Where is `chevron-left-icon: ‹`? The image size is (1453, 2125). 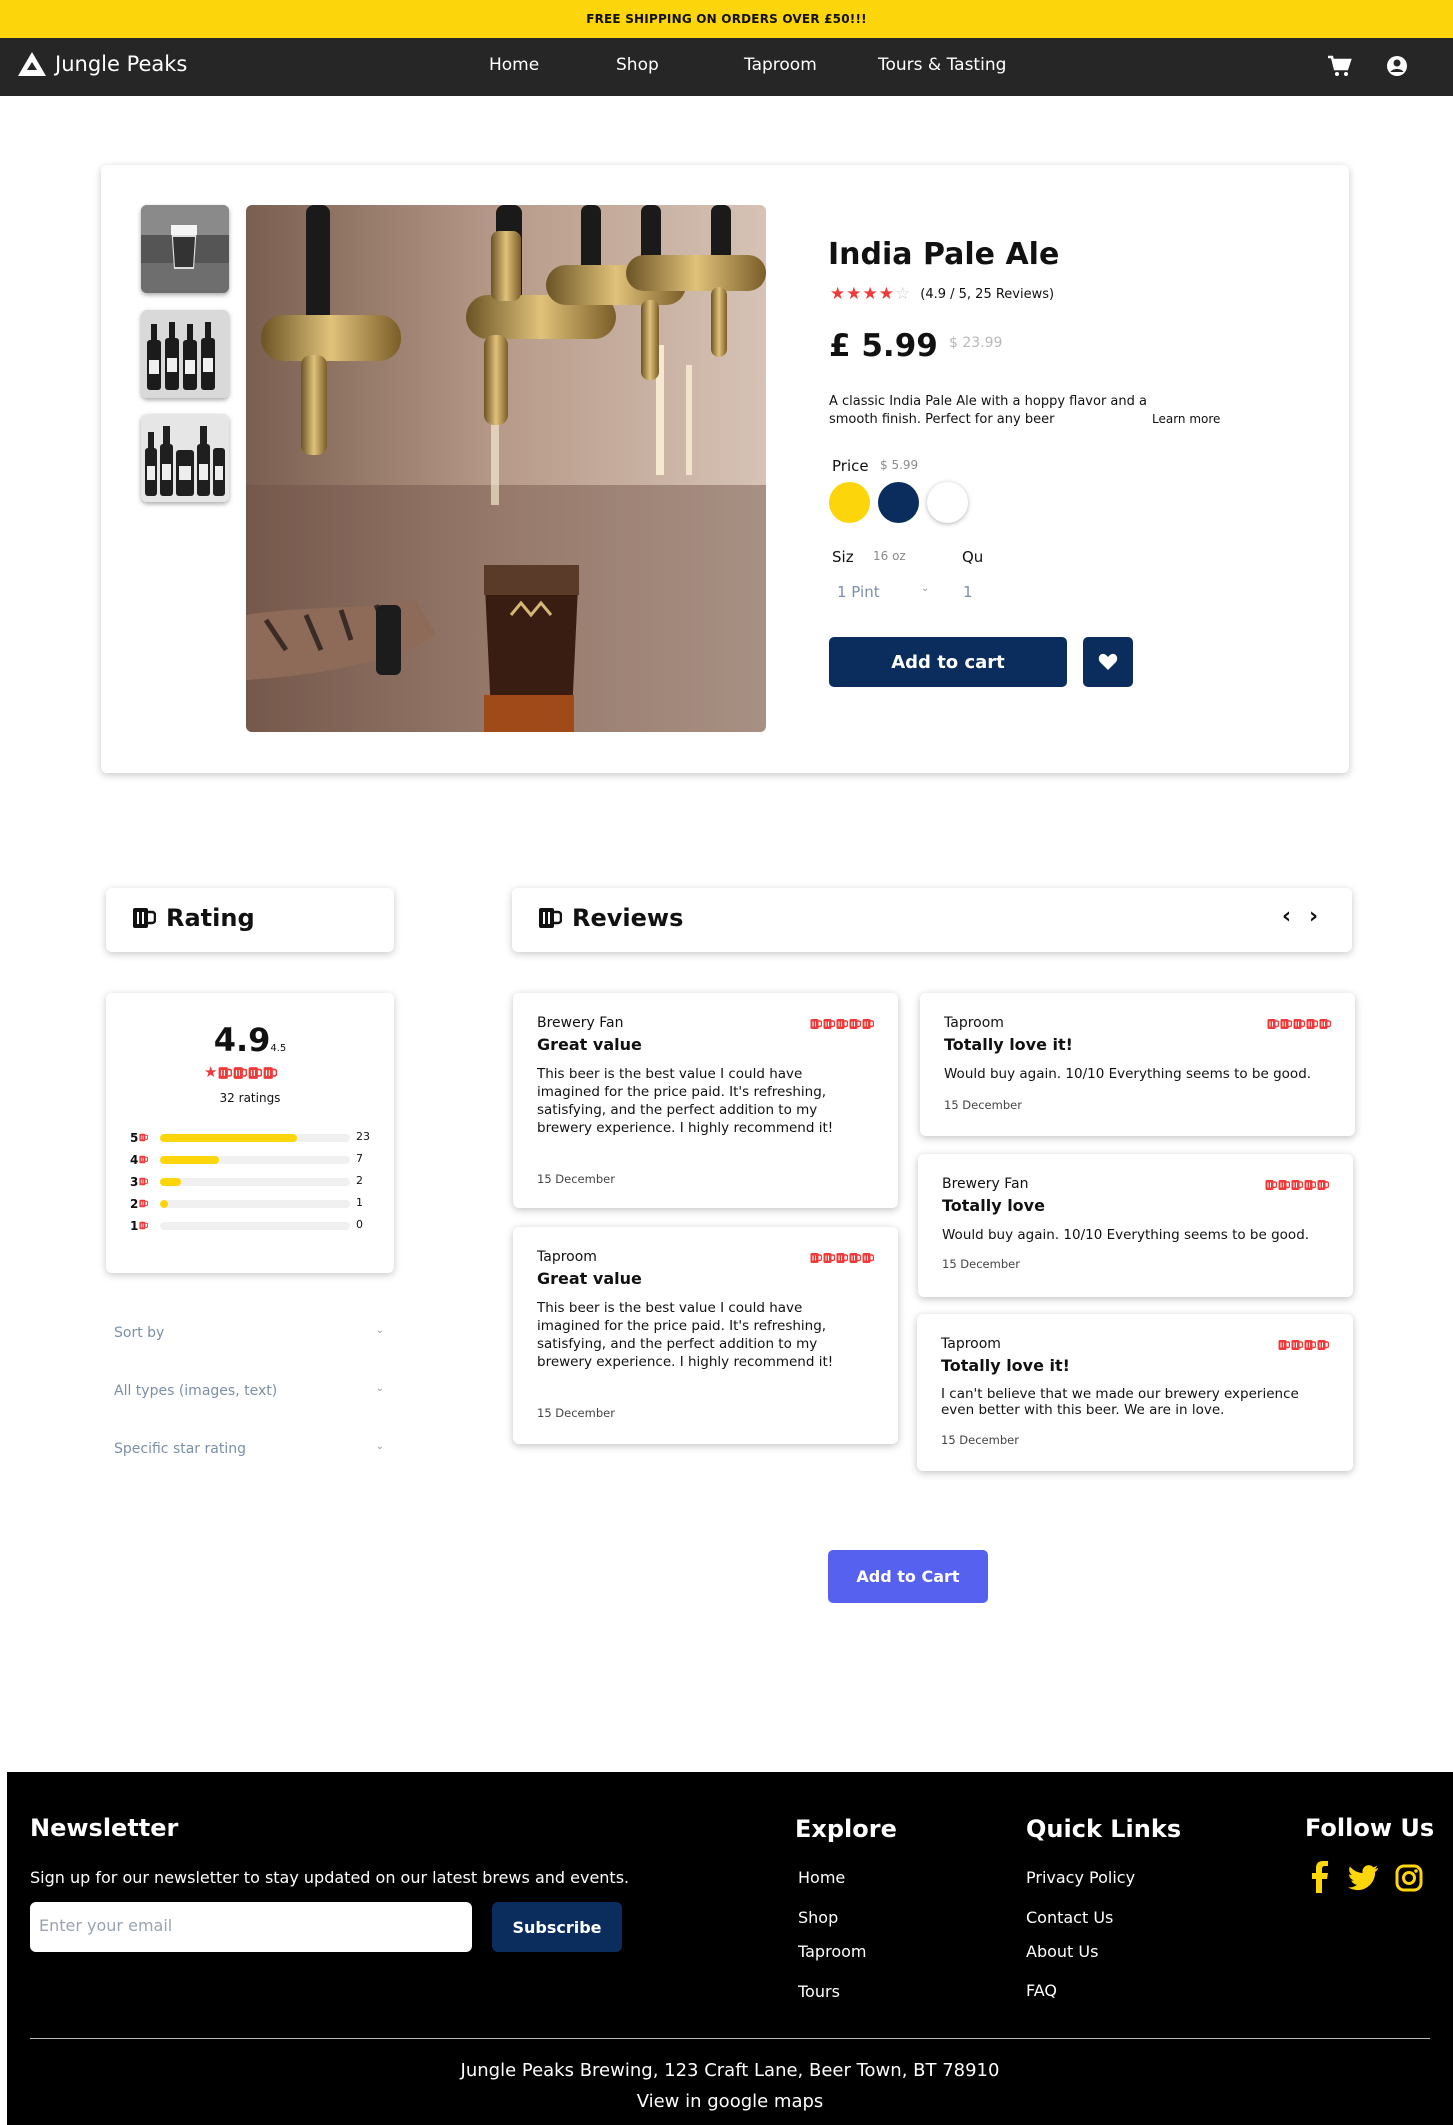 chevron-left-icon: ‹ is located at coordinates (1286, 916).